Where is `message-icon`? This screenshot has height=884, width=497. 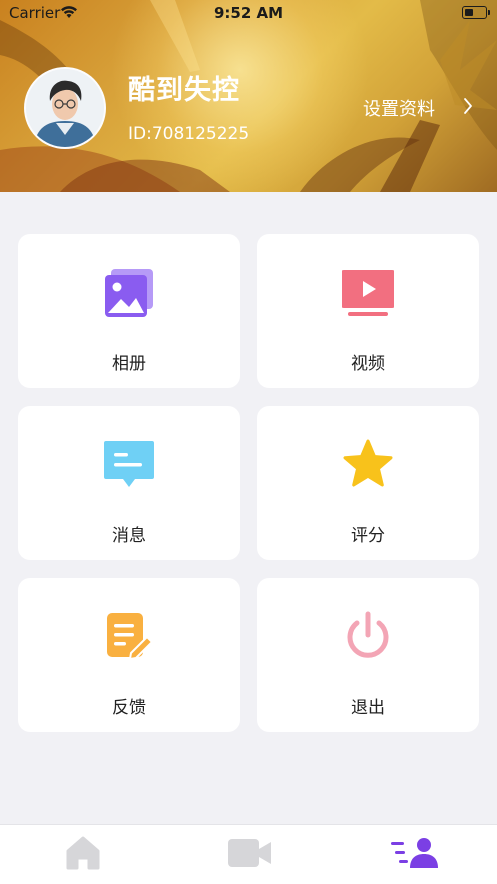 message-icon is located at coordinates (129, 464).